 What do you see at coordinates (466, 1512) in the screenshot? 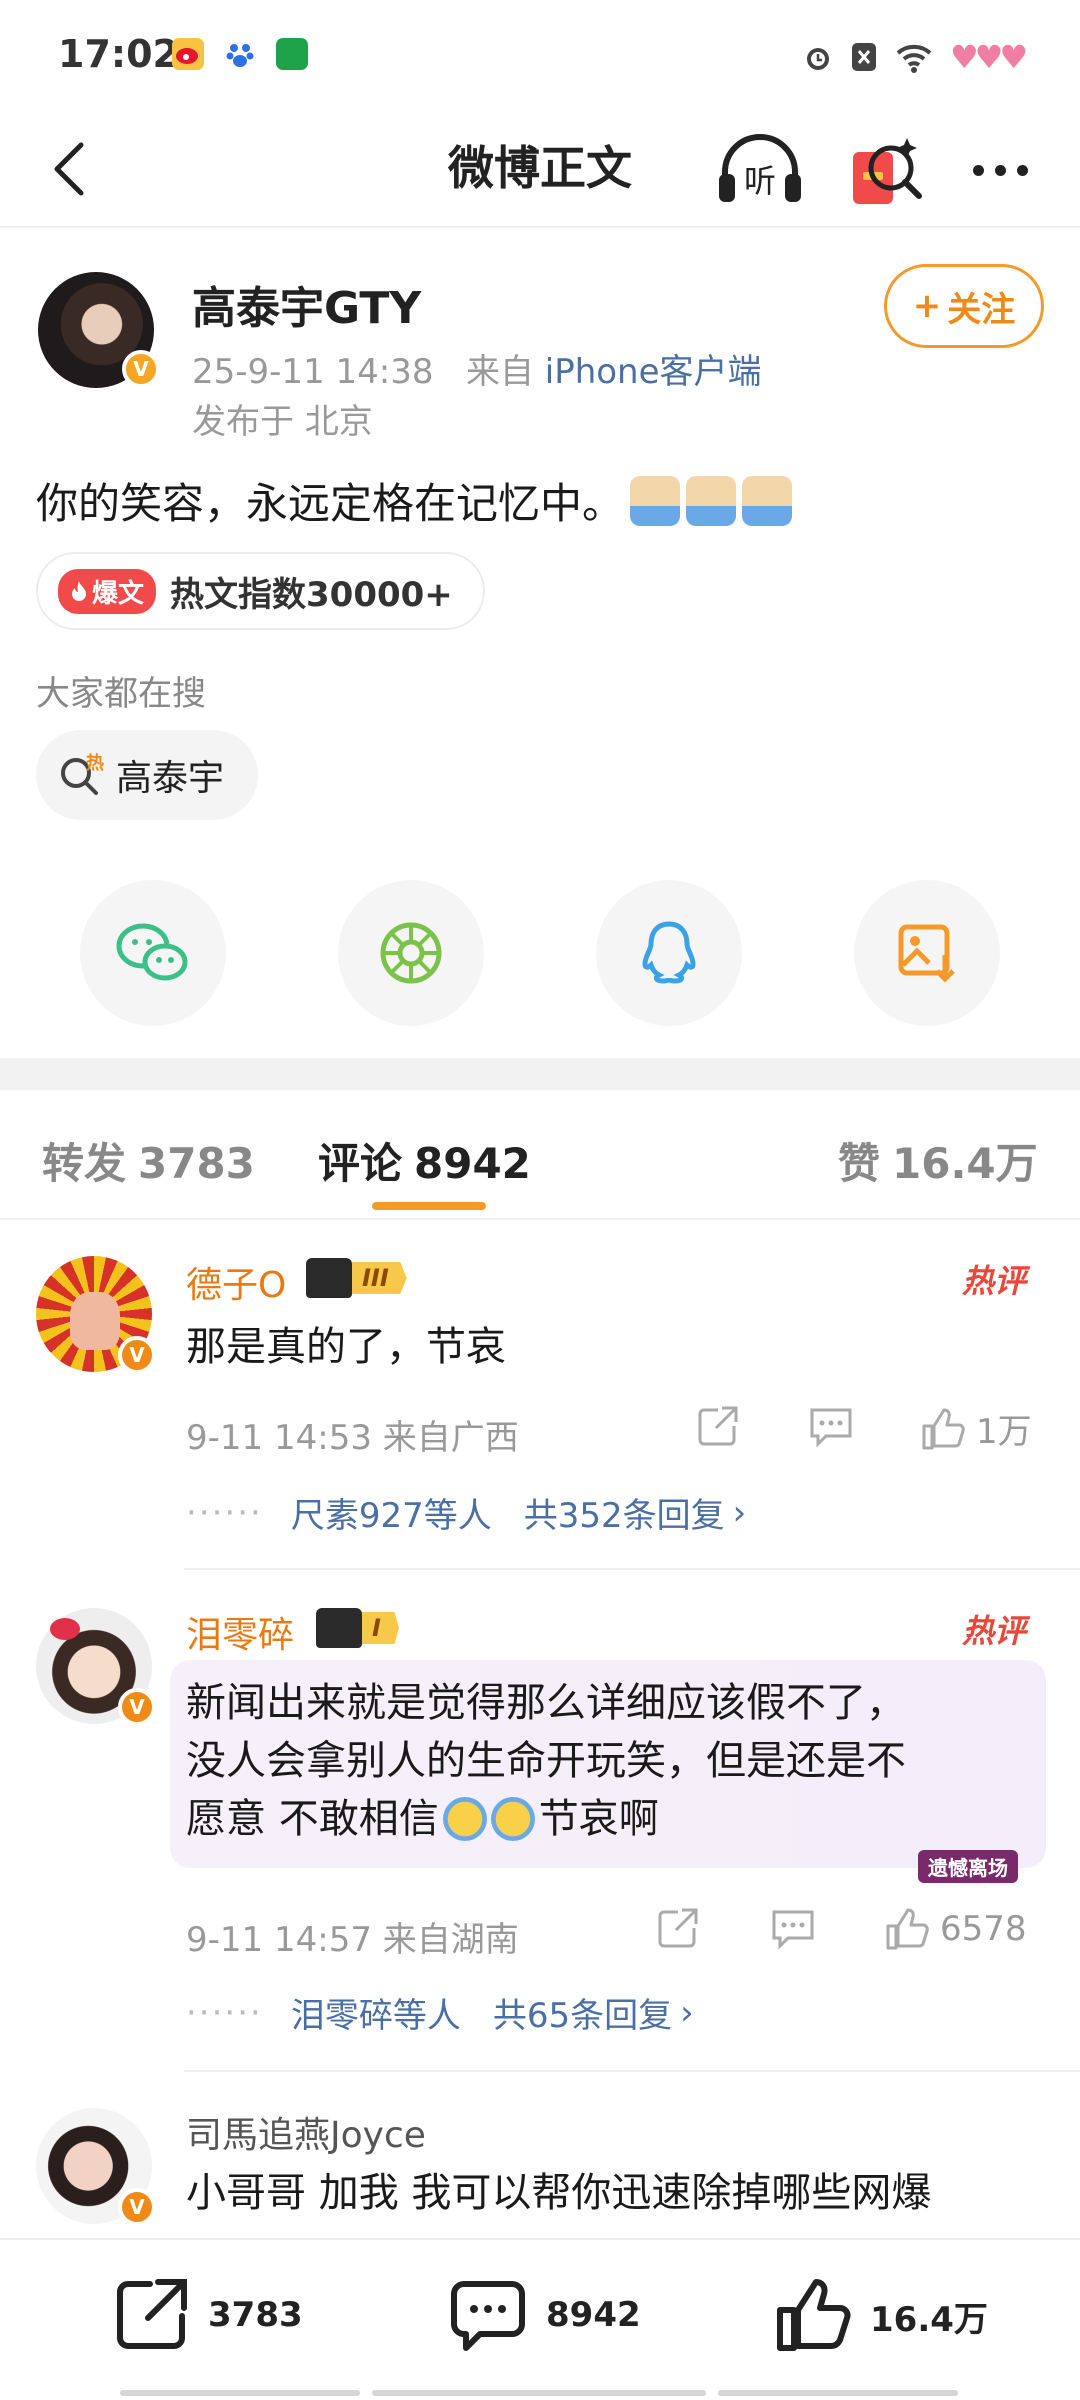
I see `reply-summary-link: ······ 尺素927等人 共352条回复 ›` at bounding box center [466, 1512].